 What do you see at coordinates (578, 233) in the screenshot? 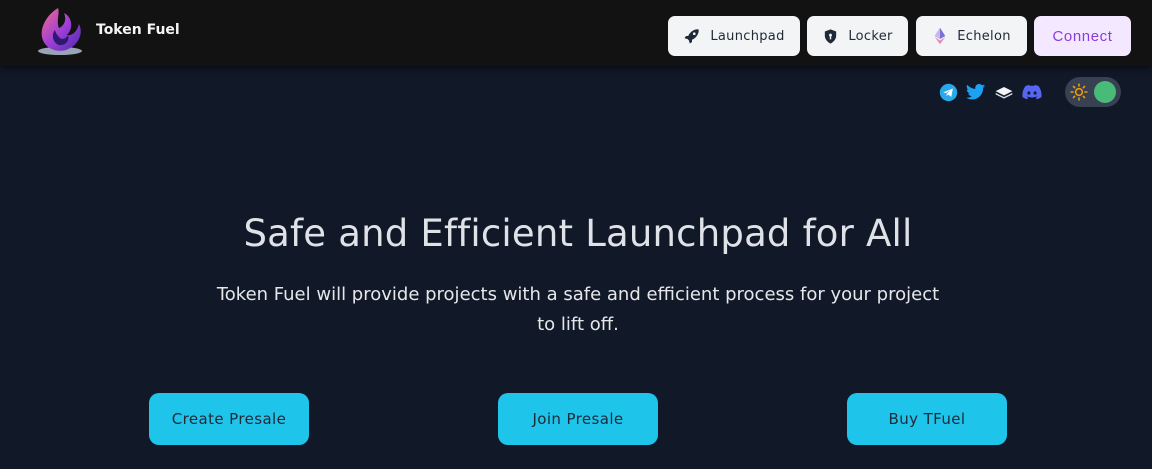
I see `hero-title: Safe and Efficient Launchpad for All` at bounding box center [578, 233].